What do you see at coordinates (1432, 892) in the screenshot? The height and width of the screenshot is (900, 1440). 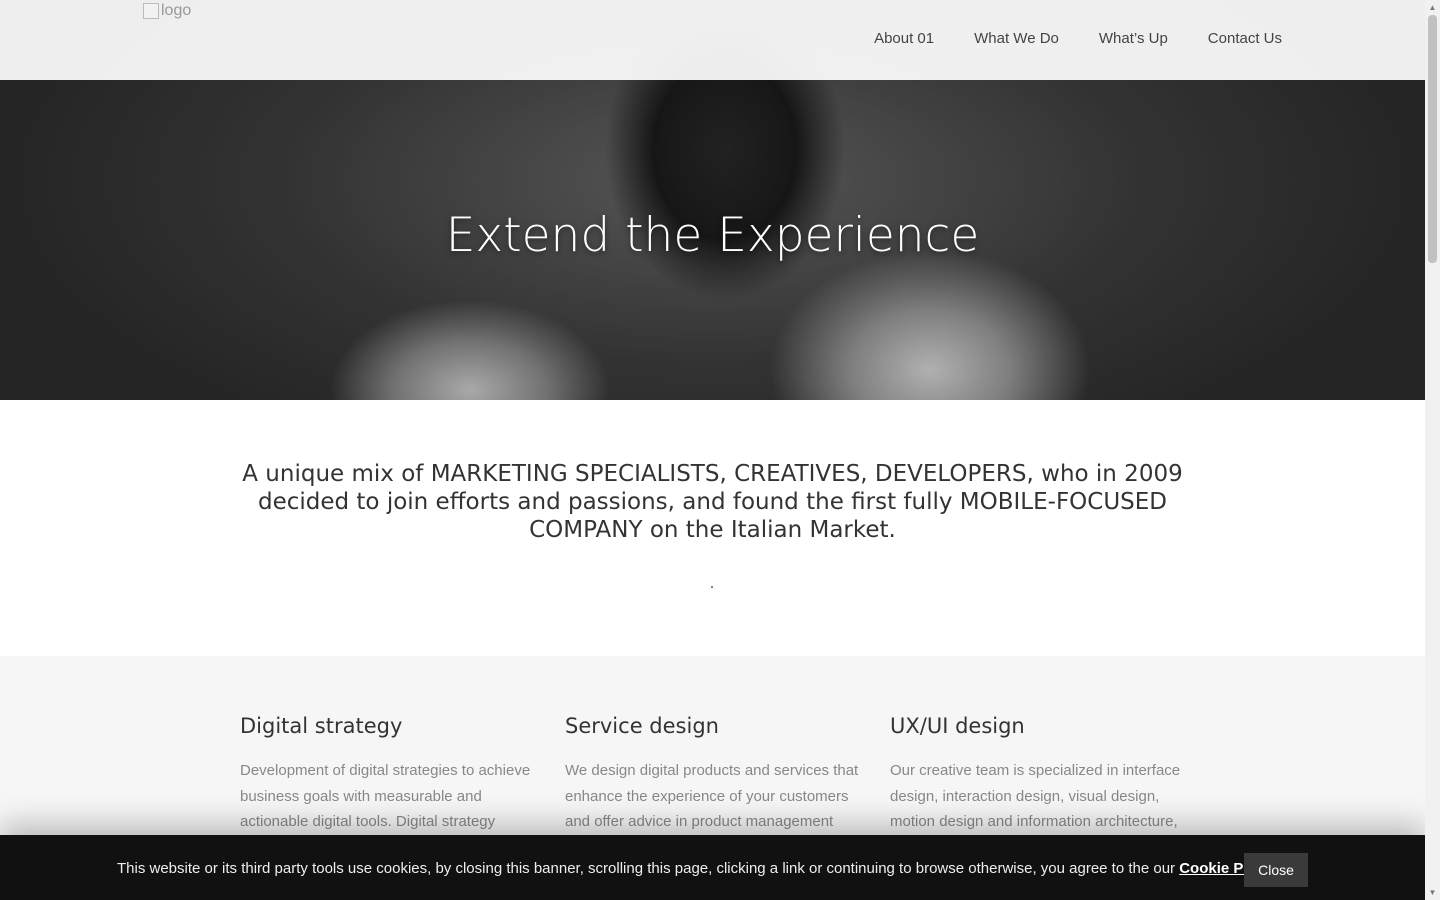 I see `arrow-down-icon: ▼` at bounding box center [1432, 892].